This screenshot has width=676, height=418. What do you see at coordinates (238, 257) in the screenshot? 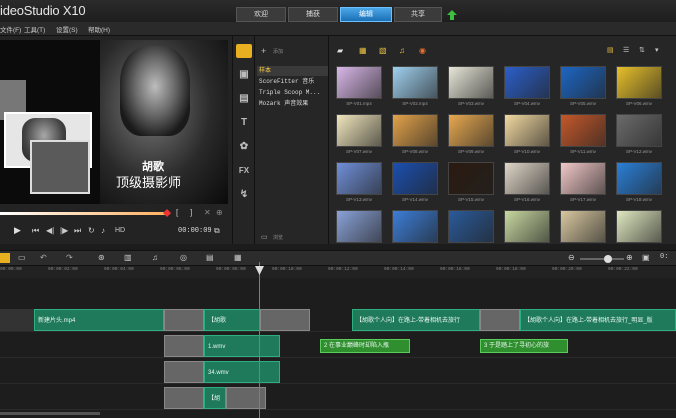
I see `multi-camera-icon: ▦` at bounding box center [238, 257].